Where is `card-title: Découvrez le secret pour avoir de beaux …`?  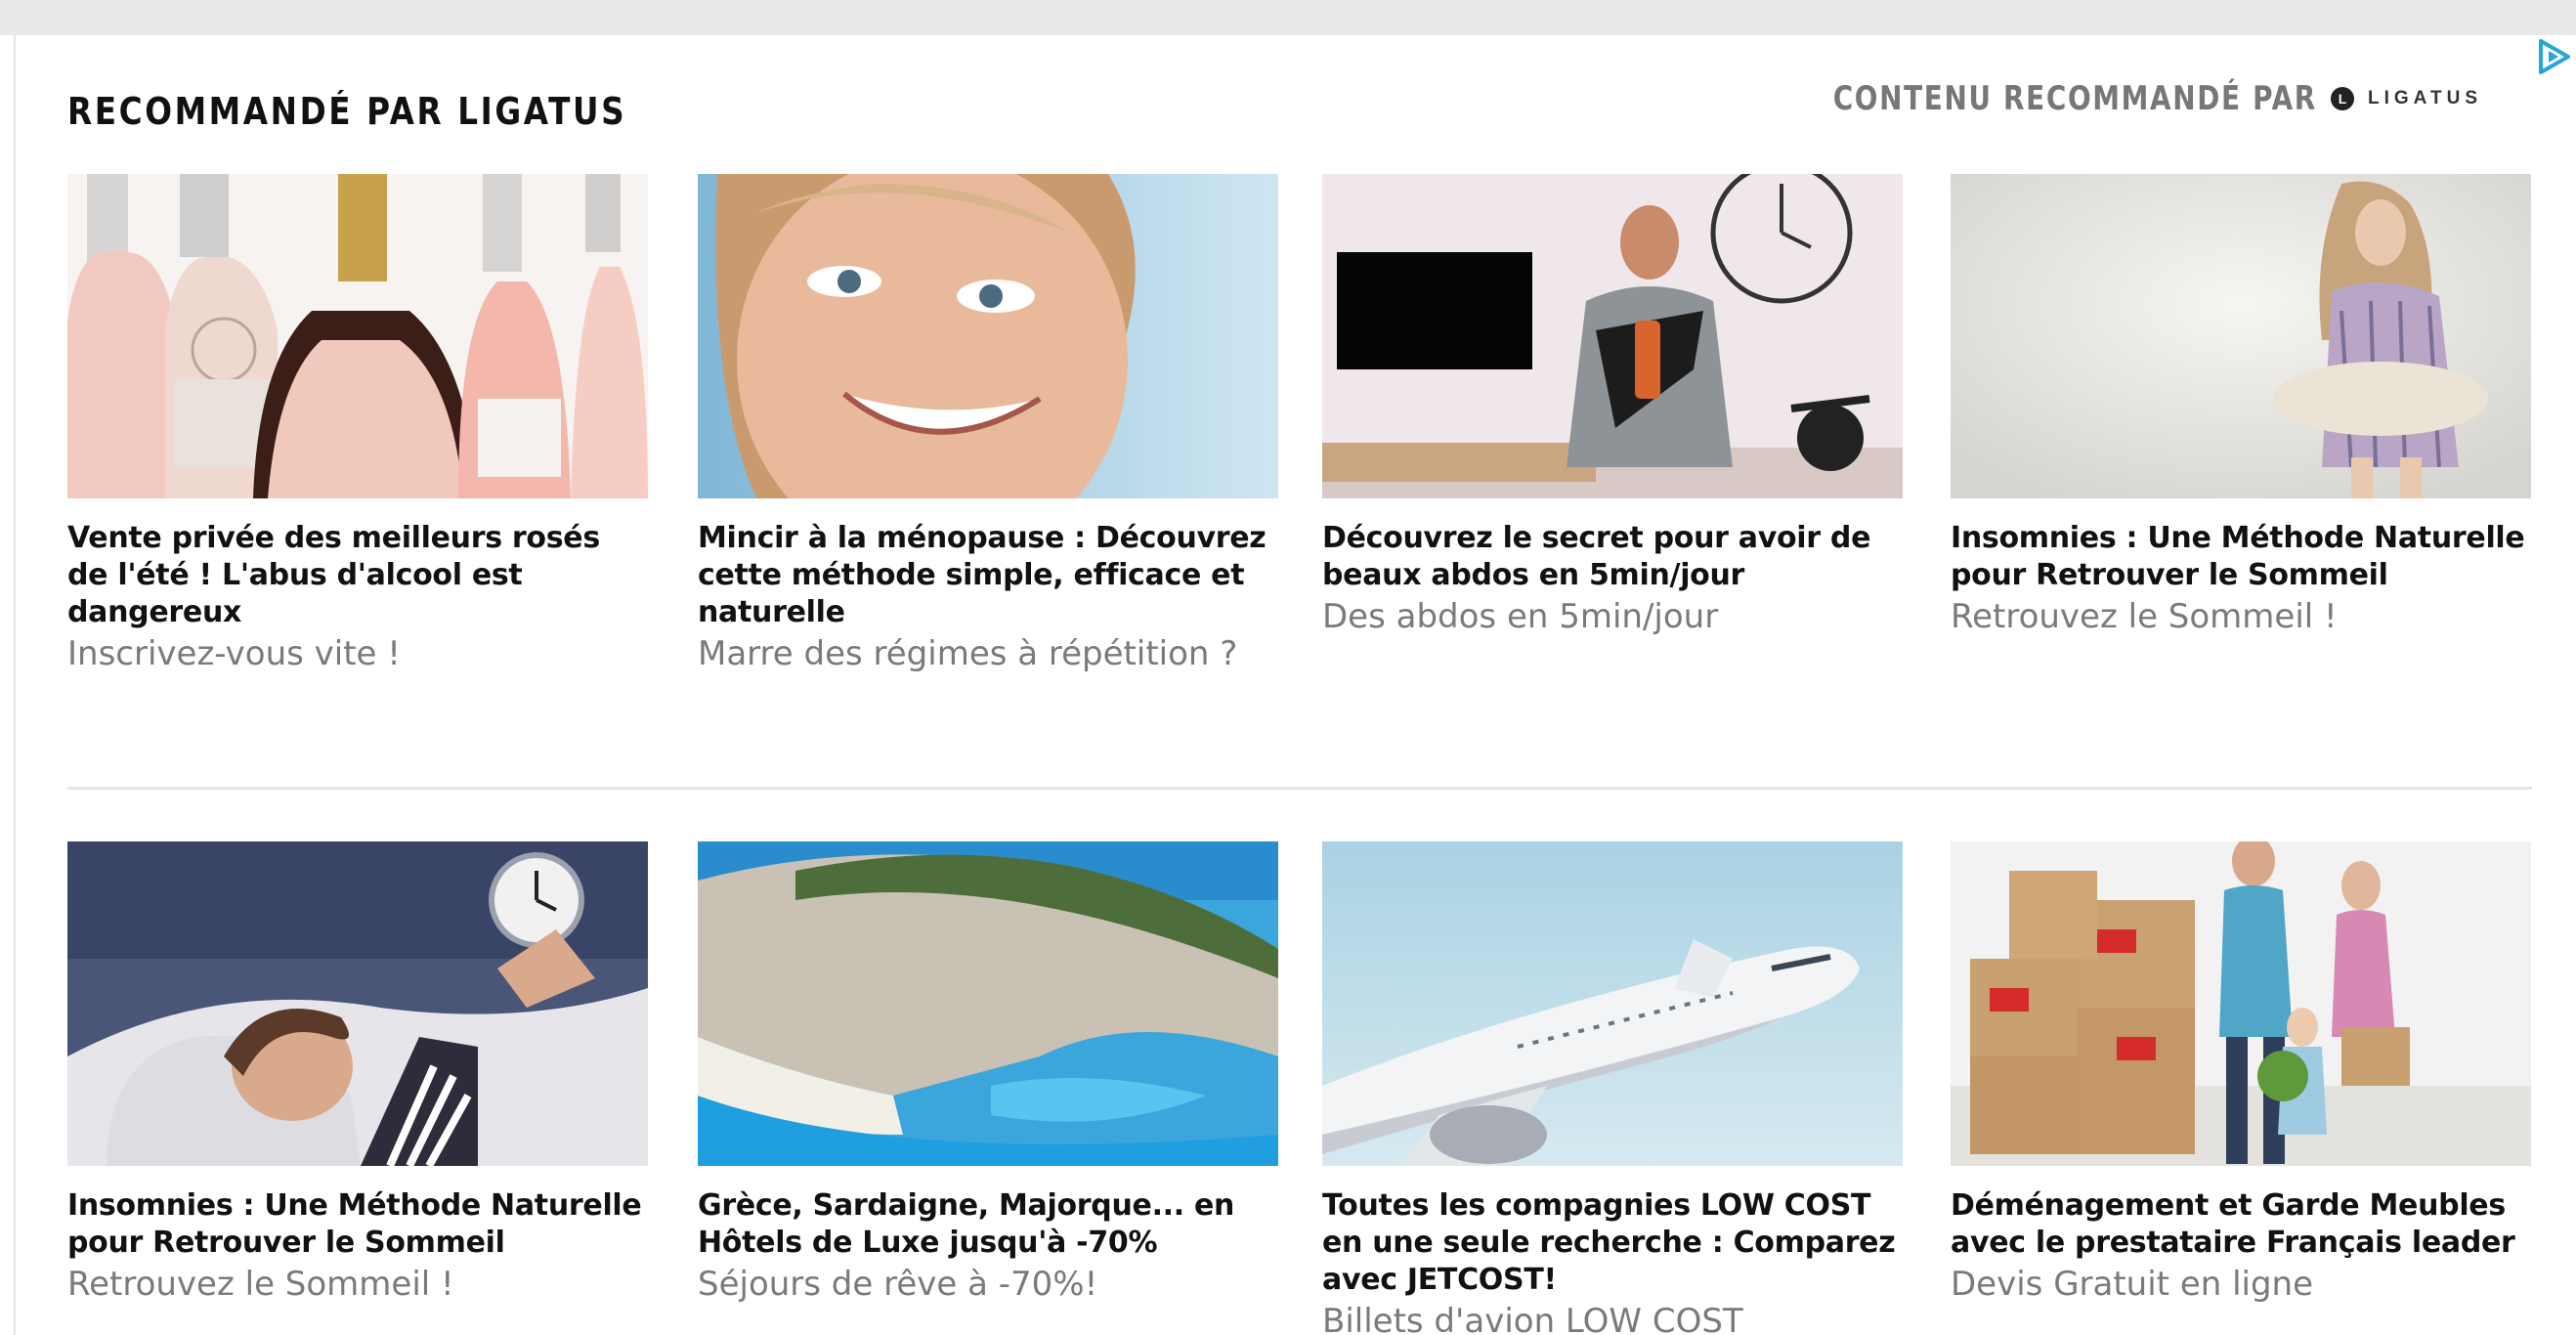
card-title: Découvrez le secret pour avoir de beaux … is located at coordinates (1612, 557).